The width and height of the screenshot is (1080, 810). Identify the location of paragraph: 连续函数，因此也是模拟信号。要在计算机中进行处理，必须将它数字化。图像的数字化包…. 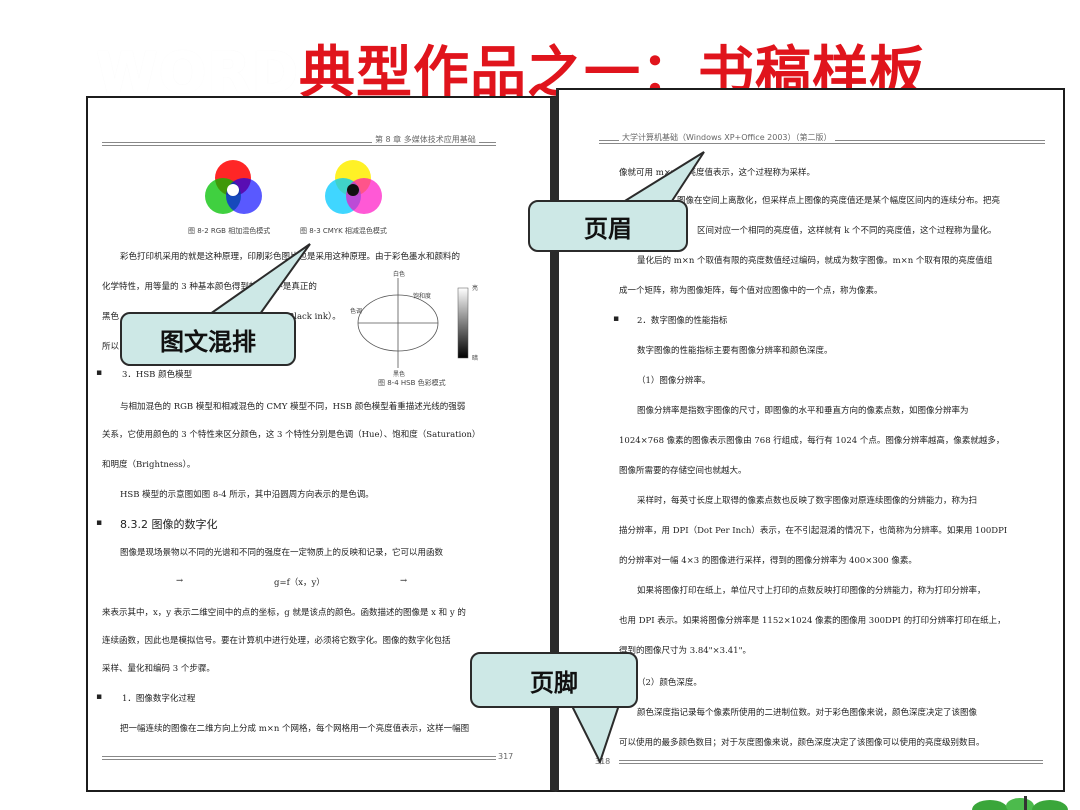
(276, 641).